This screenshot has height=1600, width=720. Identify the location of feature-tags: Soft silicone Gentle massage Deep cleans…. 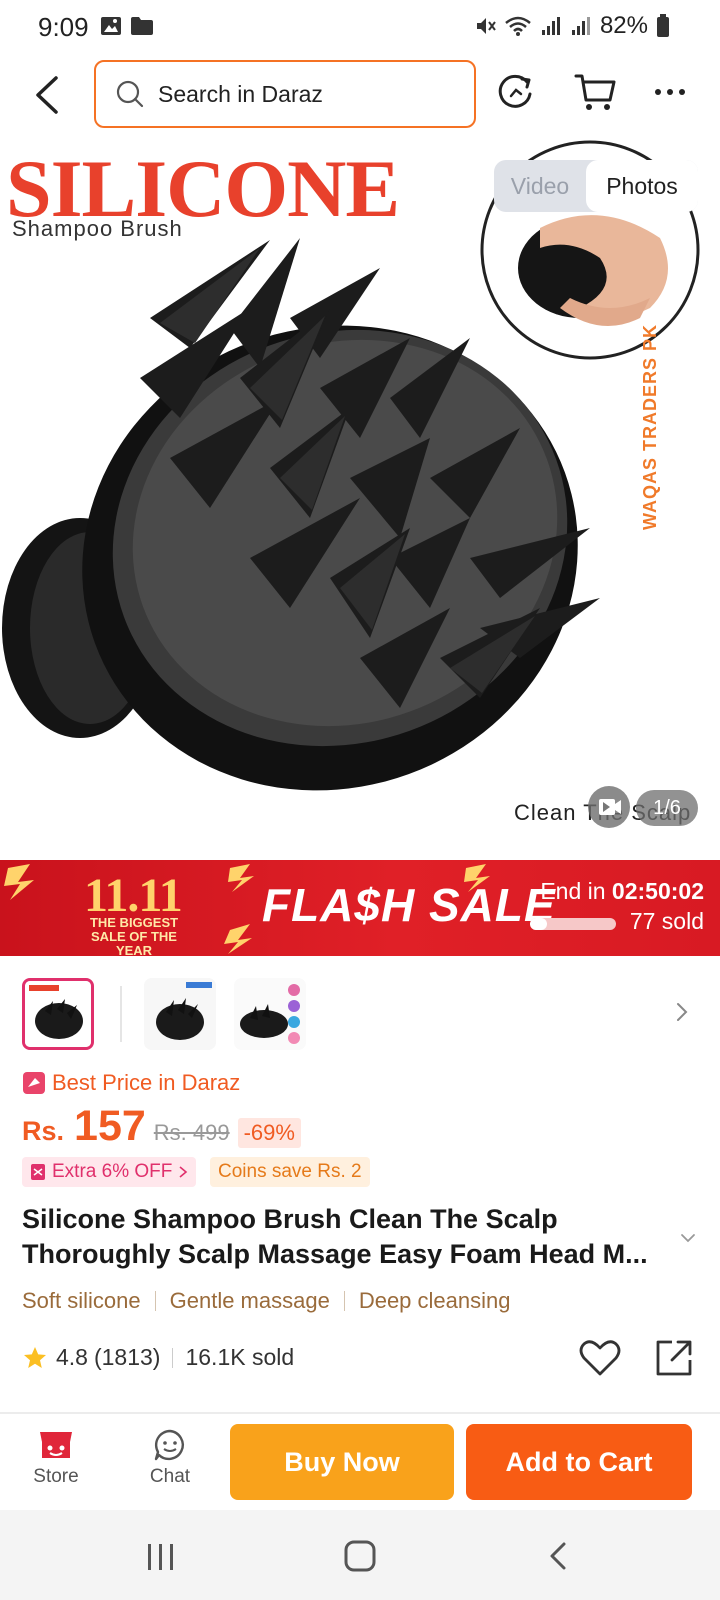
(266, 1301).